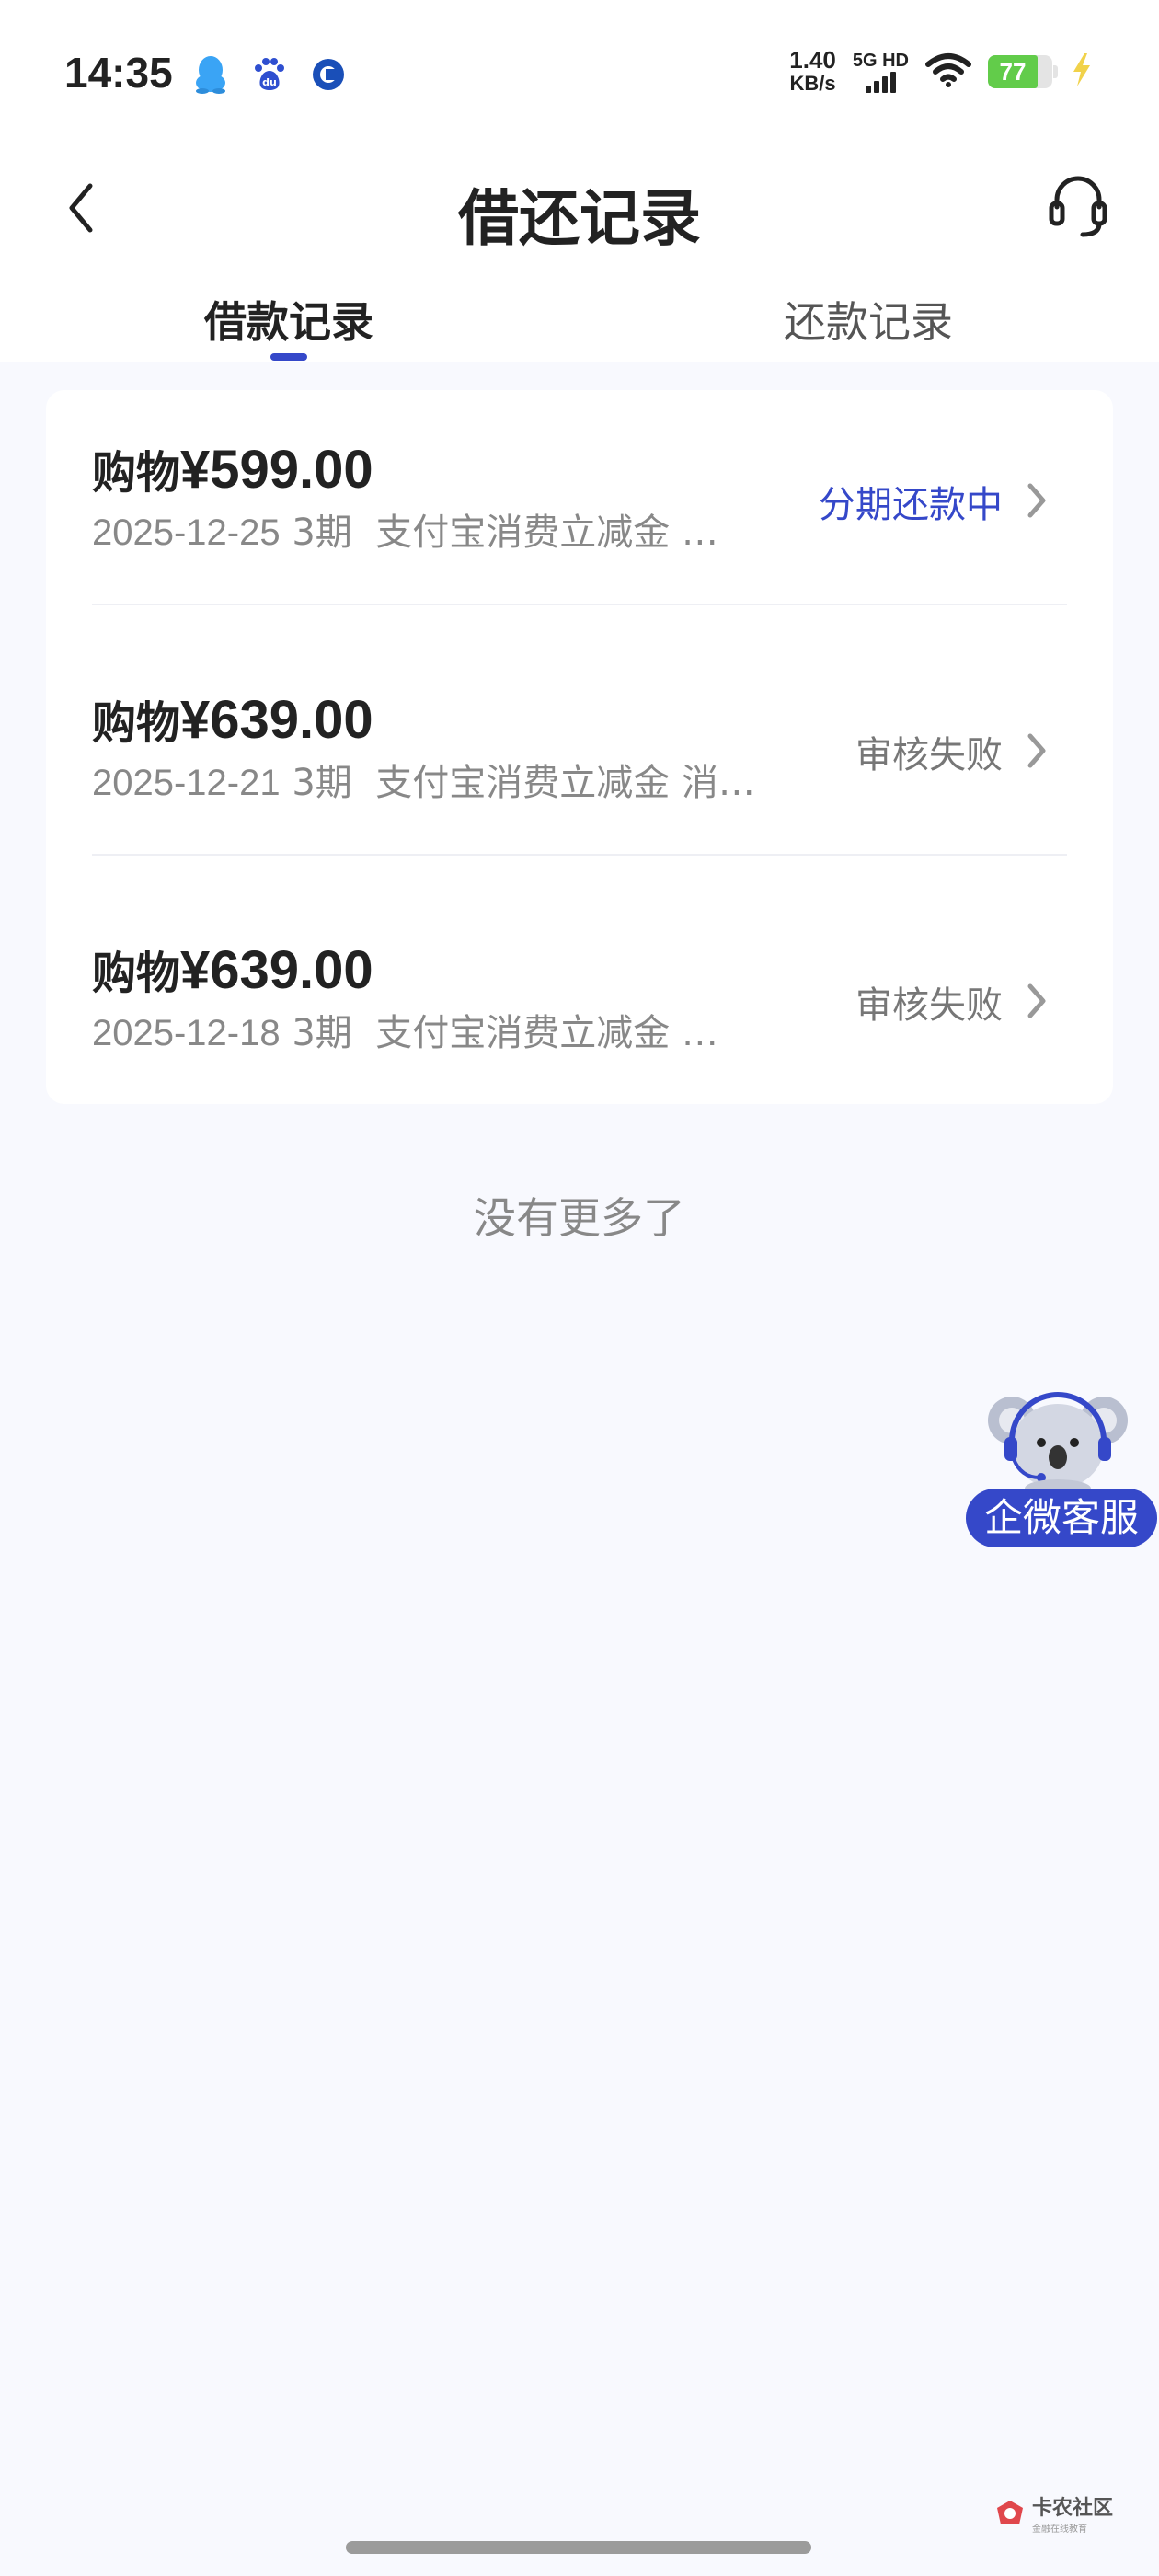  Describe the element at coordinates (1053, 2513) in the screenshot. I see `watermark: 卡农社区 金融在线教育` at that location.